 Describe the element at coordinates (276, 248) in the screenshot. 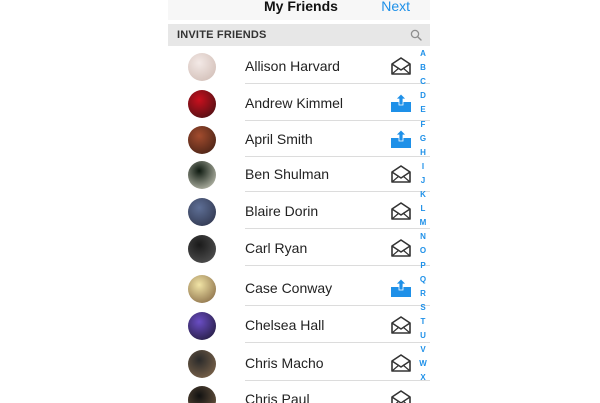

I see `contact-name: Carl Ryan` at that location.